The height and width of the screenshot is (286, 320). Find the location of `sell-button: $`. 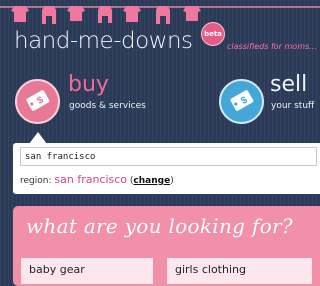

sell-button: $ is located at coordinates (241, 101).